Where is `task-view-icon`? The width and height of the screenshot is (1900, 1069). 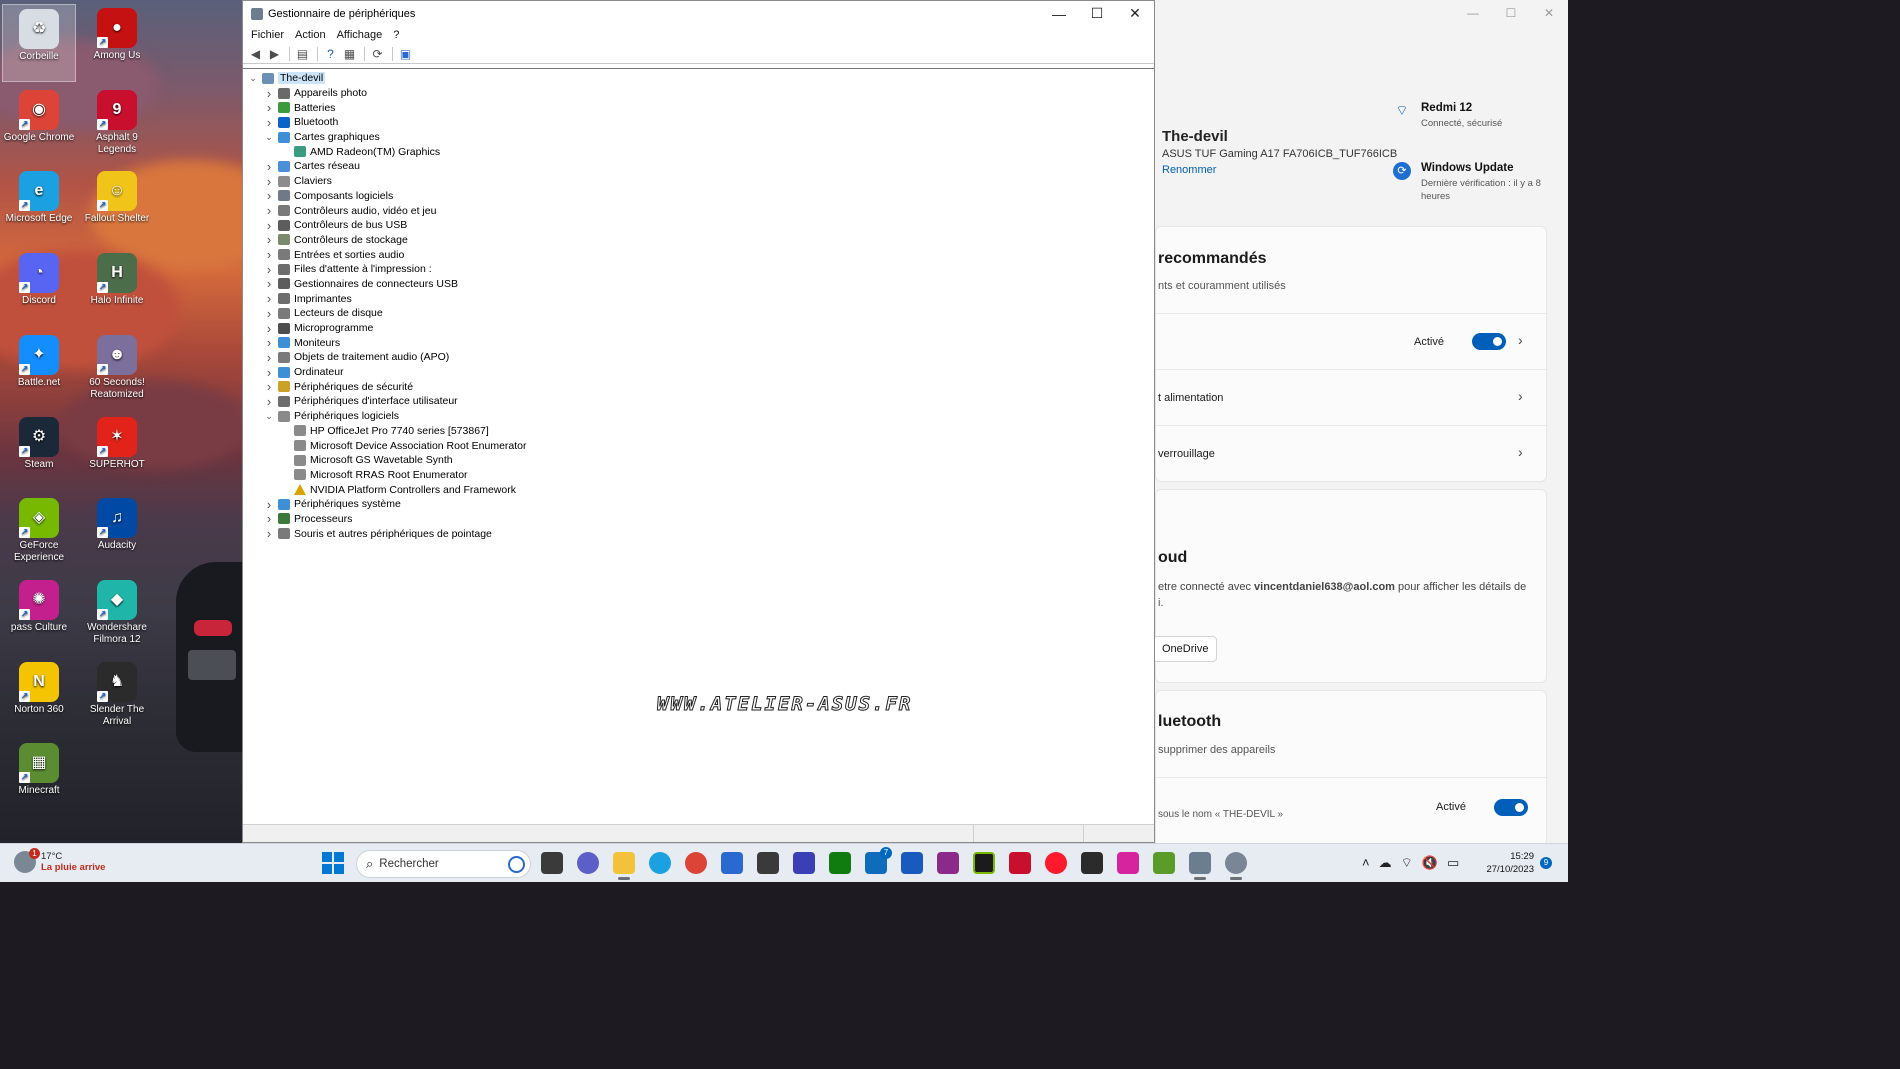 task-view-icon is located at coordinates (552, 863).